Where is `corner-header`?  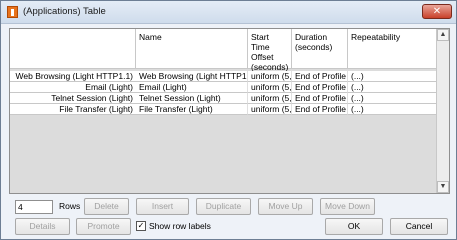
corner-header is located at coordinates (73, 49).